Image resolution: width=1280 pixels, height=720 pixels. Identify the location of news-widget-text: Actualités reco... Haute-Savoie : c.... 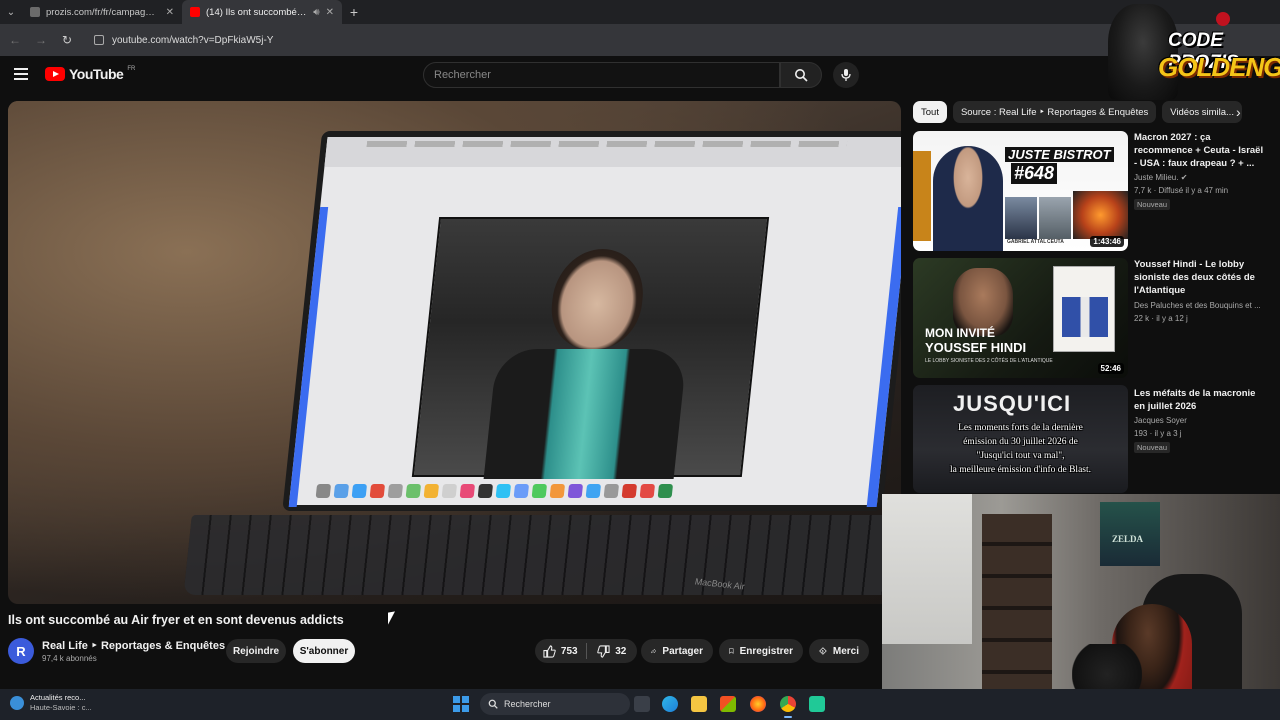
(61, 703).